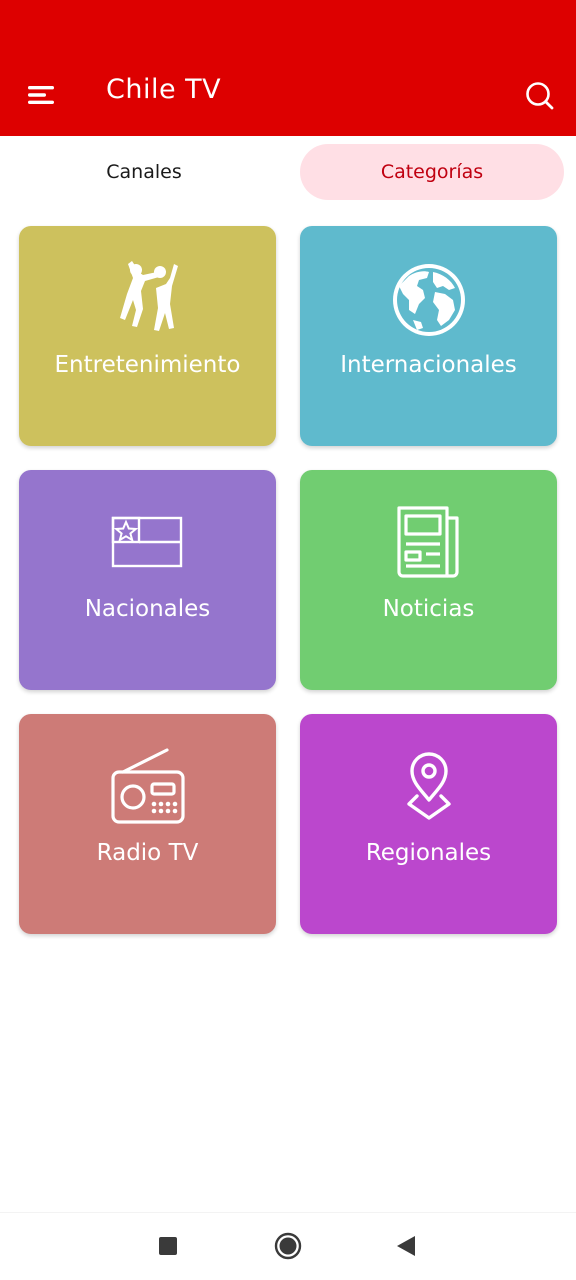 This screenshot has width=576, height=1280. What do you see at coordinates (427, 542) in the screenshot?
I see `newspaper-icon` at bounding box center [427, 542].